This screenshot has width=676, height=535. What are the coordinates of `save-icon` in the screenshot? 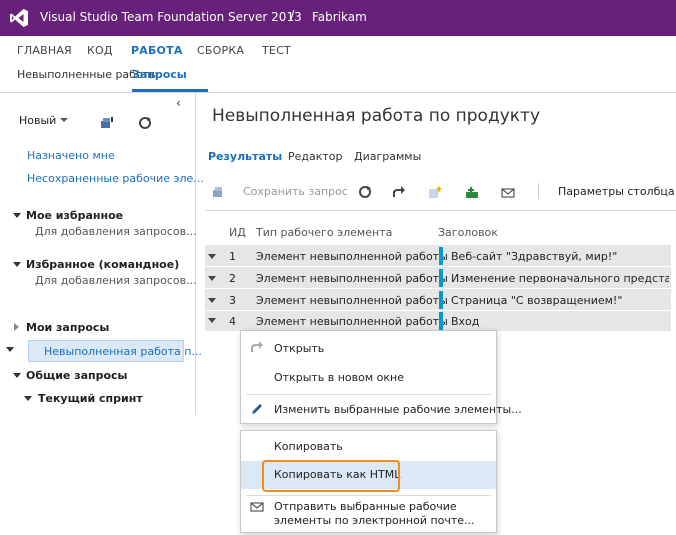 It's located at (219, 192).